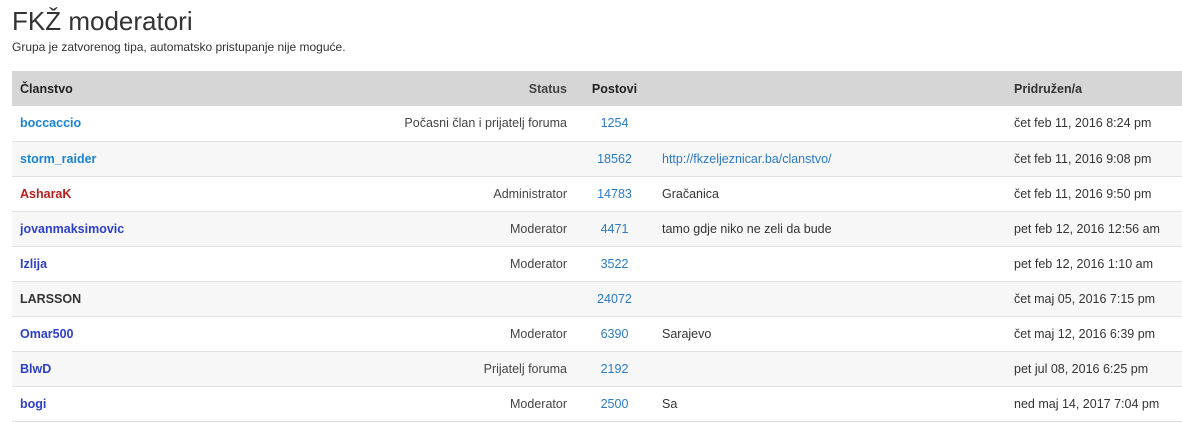 This screenshot has width=1182, height=422. What do you see at coordinates (125, 228) in the screenshot?
I see `member-cell: jovanmaksimovic` at bounding box center [125, 228].